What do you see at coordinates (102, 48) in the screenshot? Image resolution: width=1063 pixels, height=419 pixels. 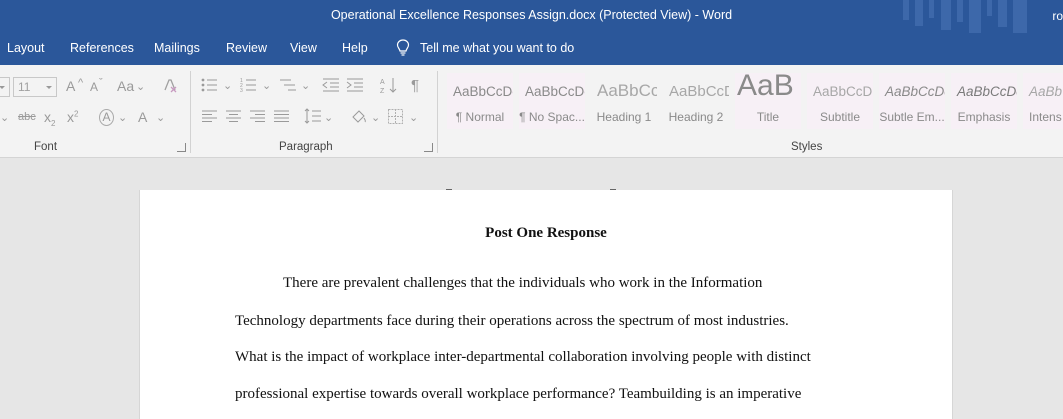 I see `tab-references: References` at bounding box center [102, 48].